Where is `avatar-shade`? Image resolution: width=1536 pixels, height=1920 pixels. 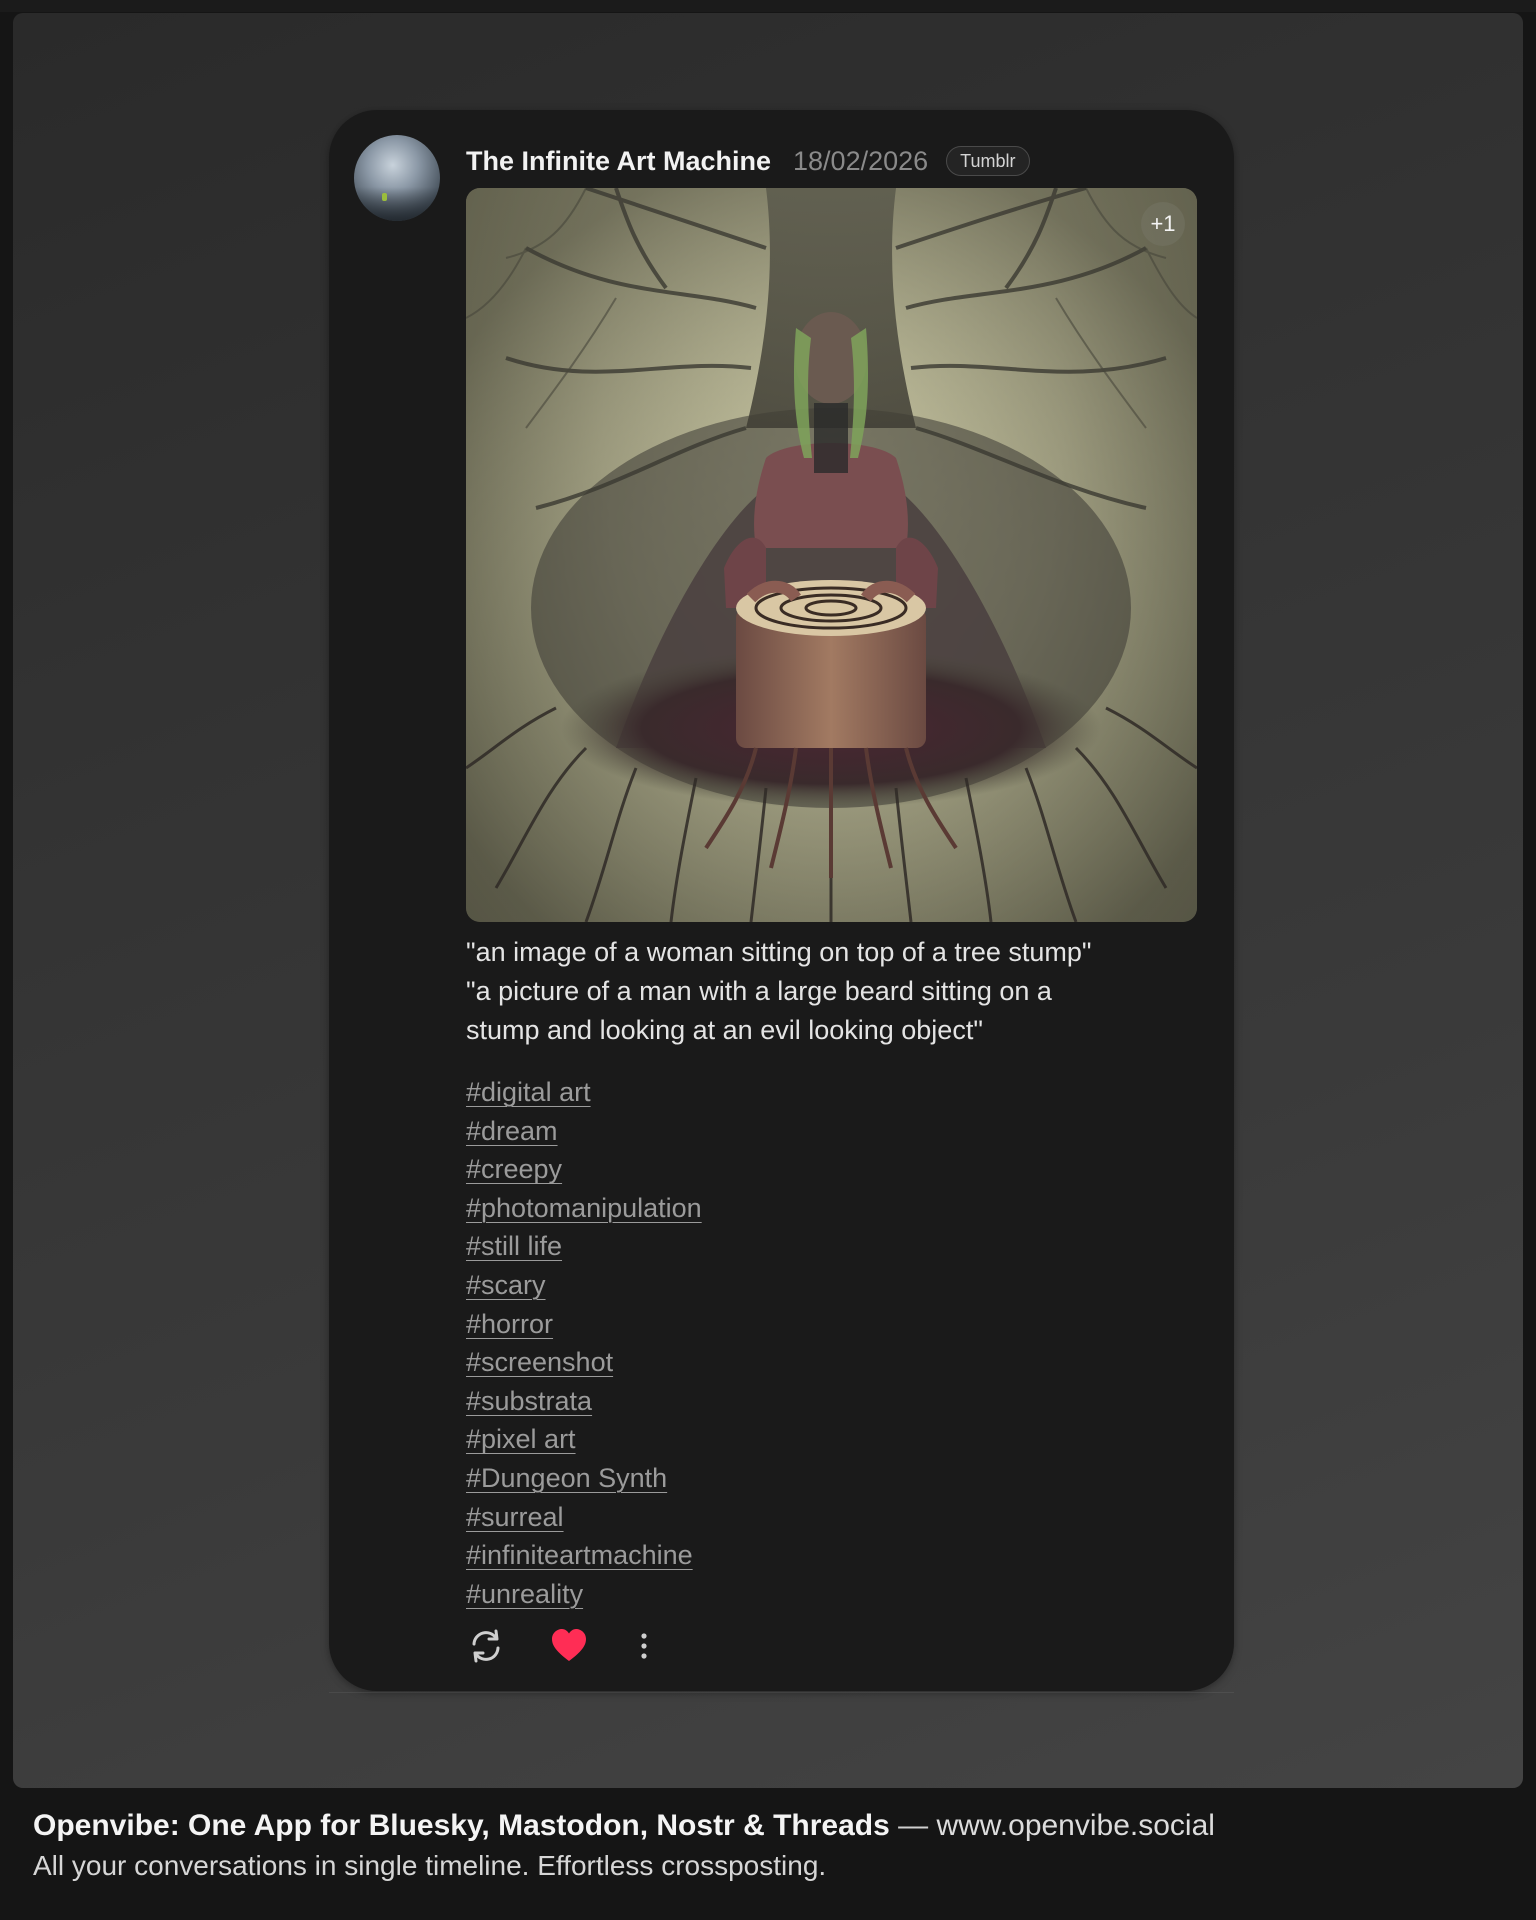 avatar-shade is located at coordinates (397, 204).